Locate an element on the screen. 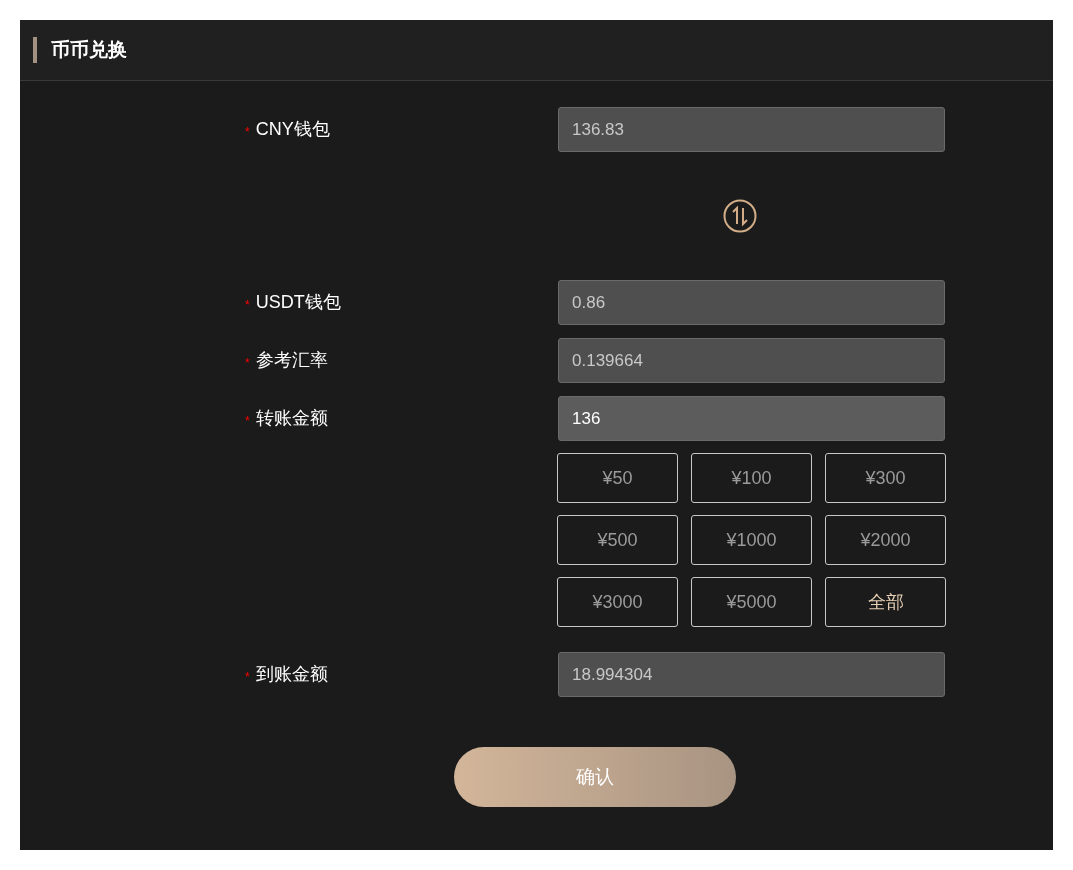 This screenshot has height=870, width=1073. accent-bar is located at coordinates (35, 50).